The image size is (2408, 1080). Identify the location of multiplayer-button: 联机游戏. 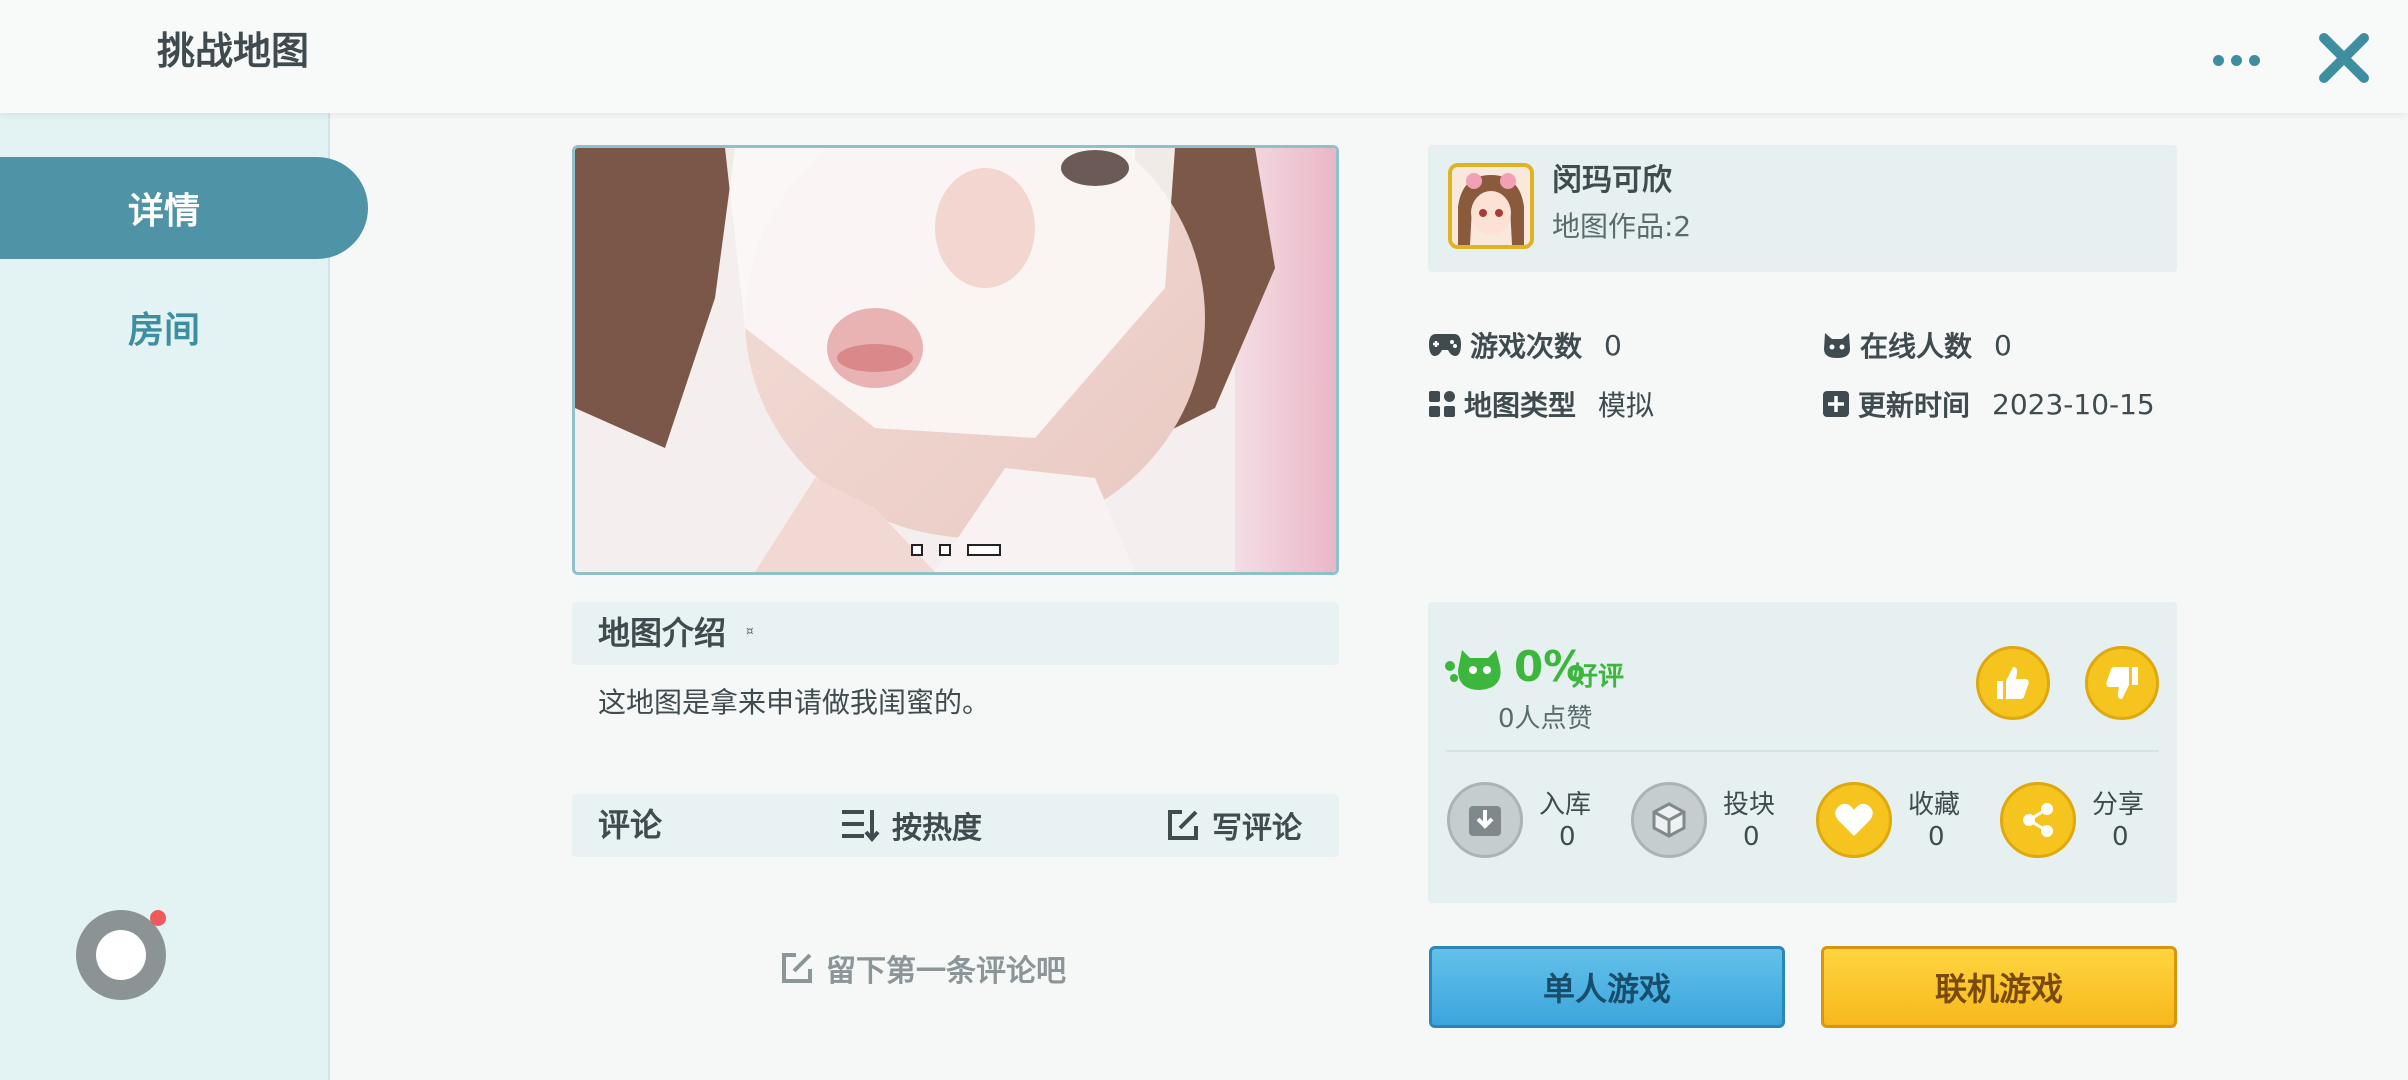
(1999, 987).